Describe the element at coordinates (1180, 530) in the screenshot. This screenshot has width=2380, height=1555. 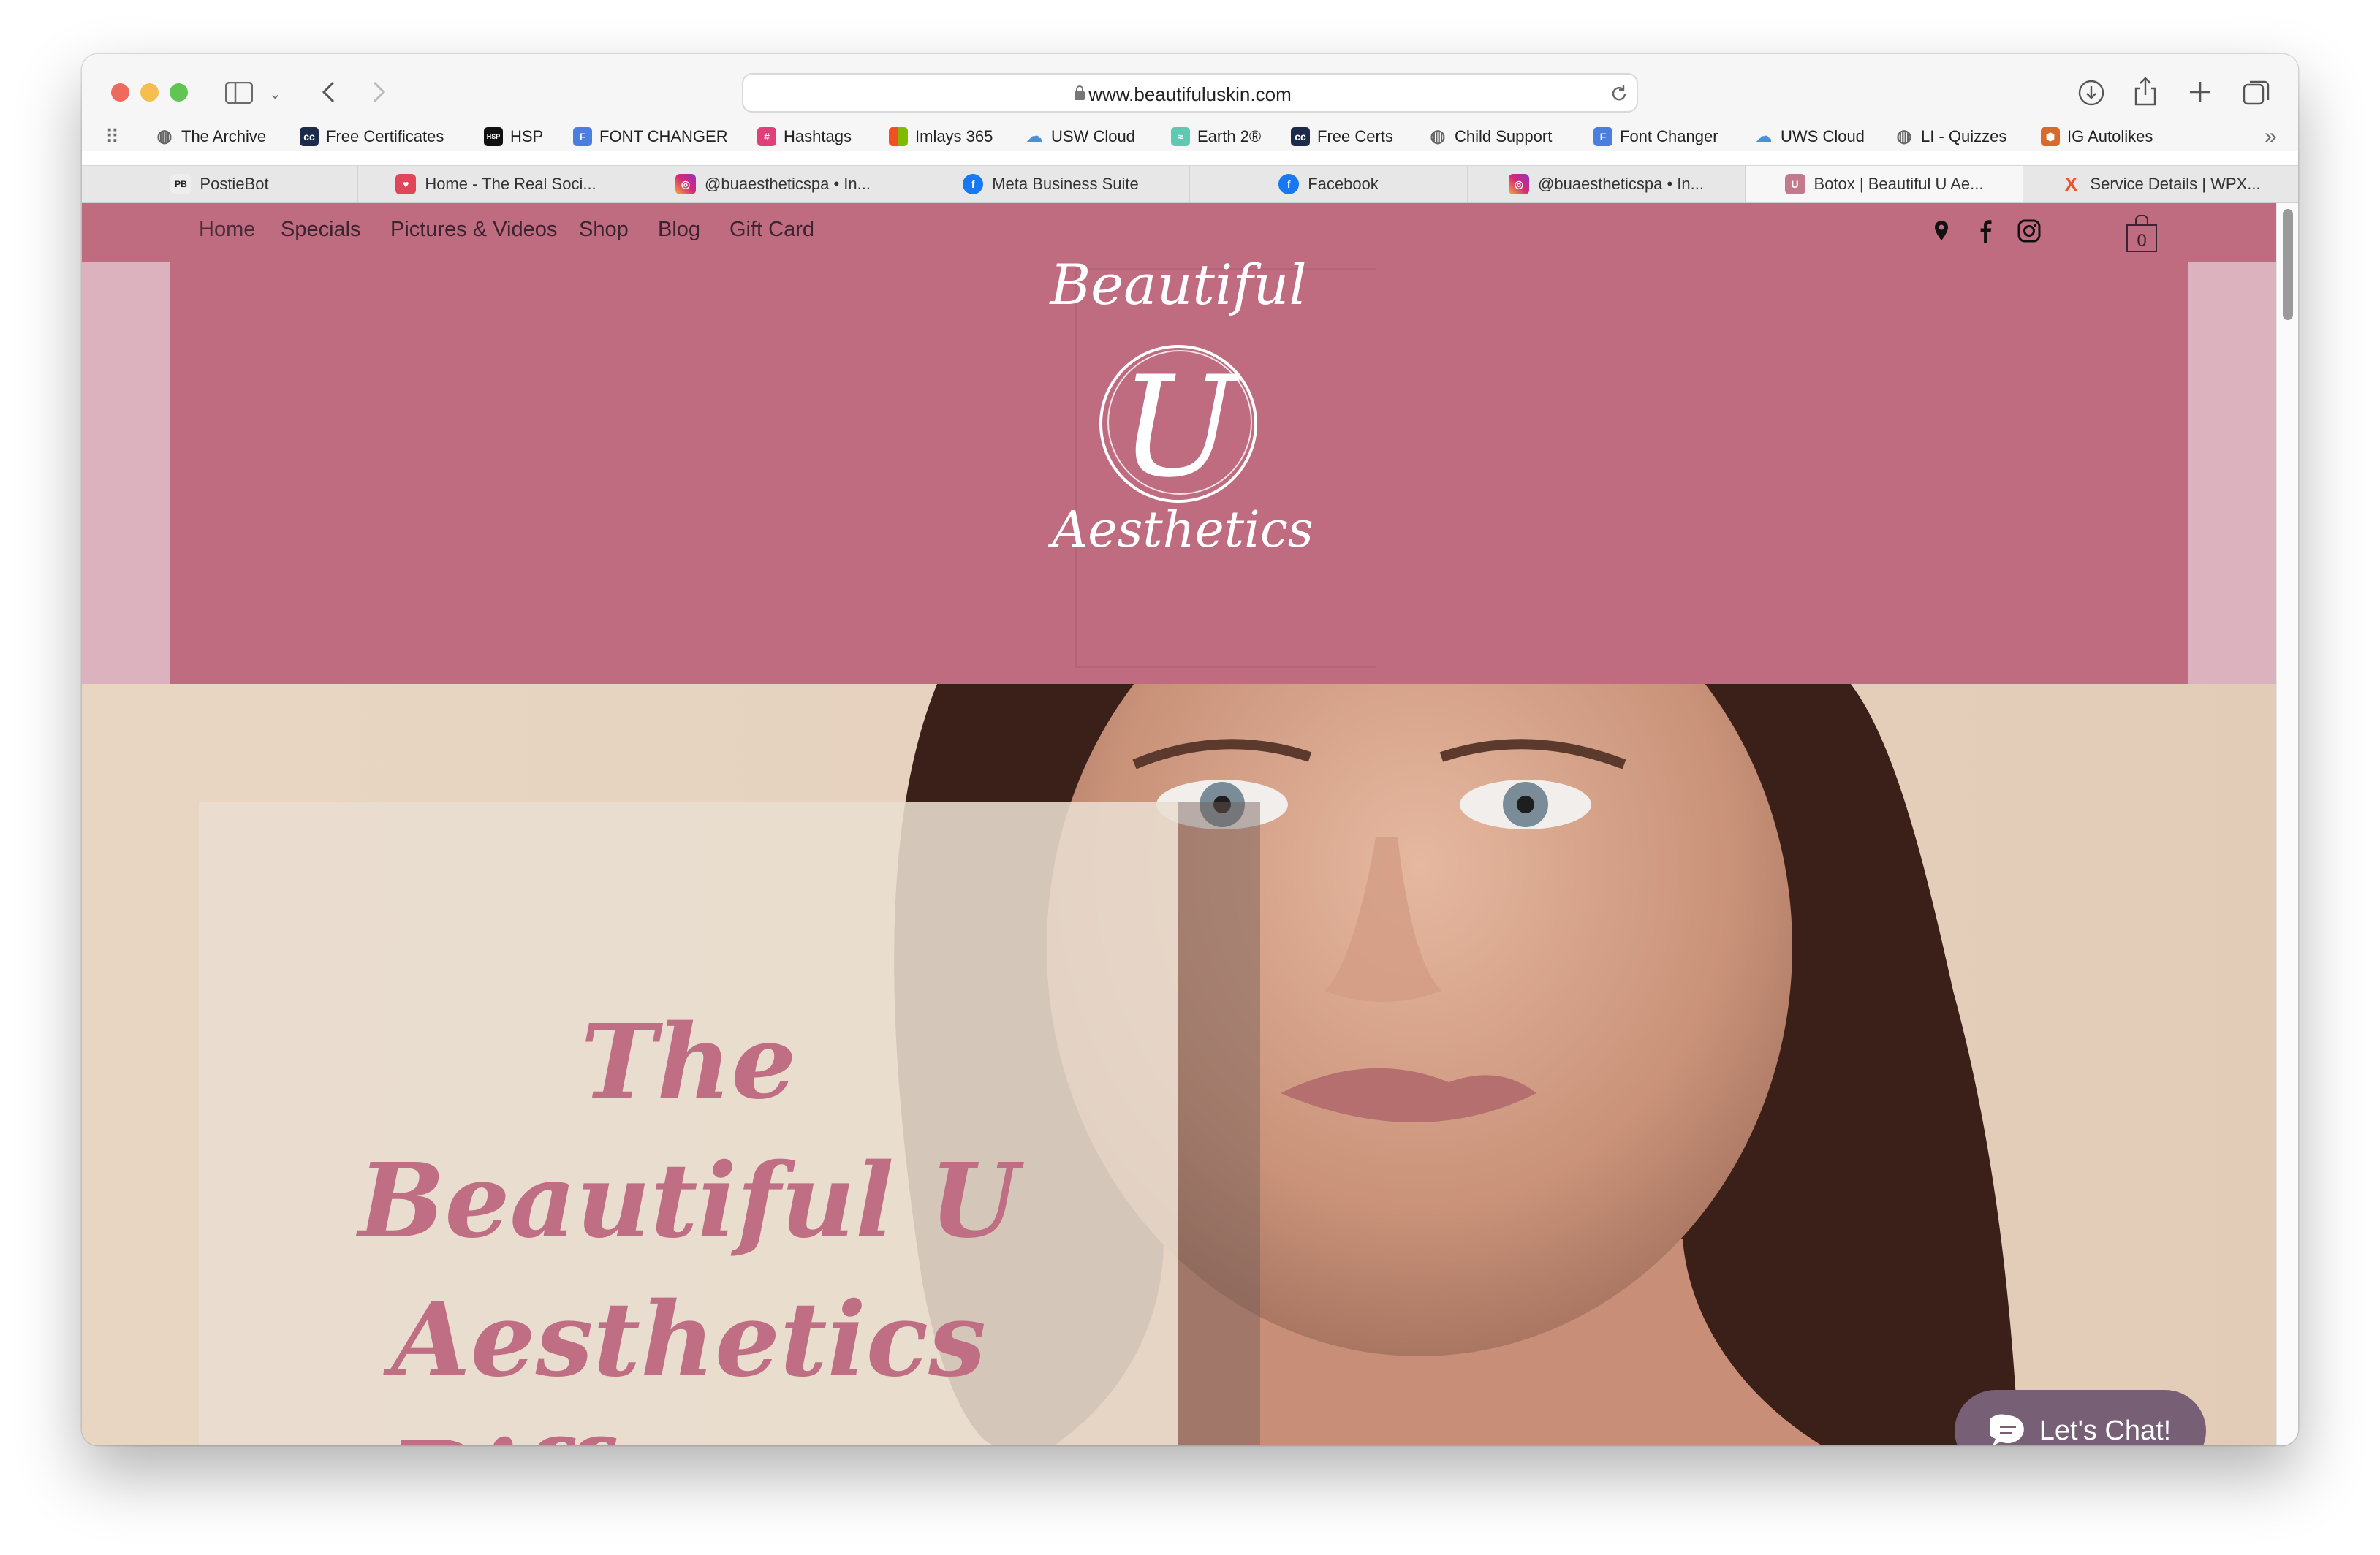
I see `logo-bottom-text: Aesthetics` at that location.